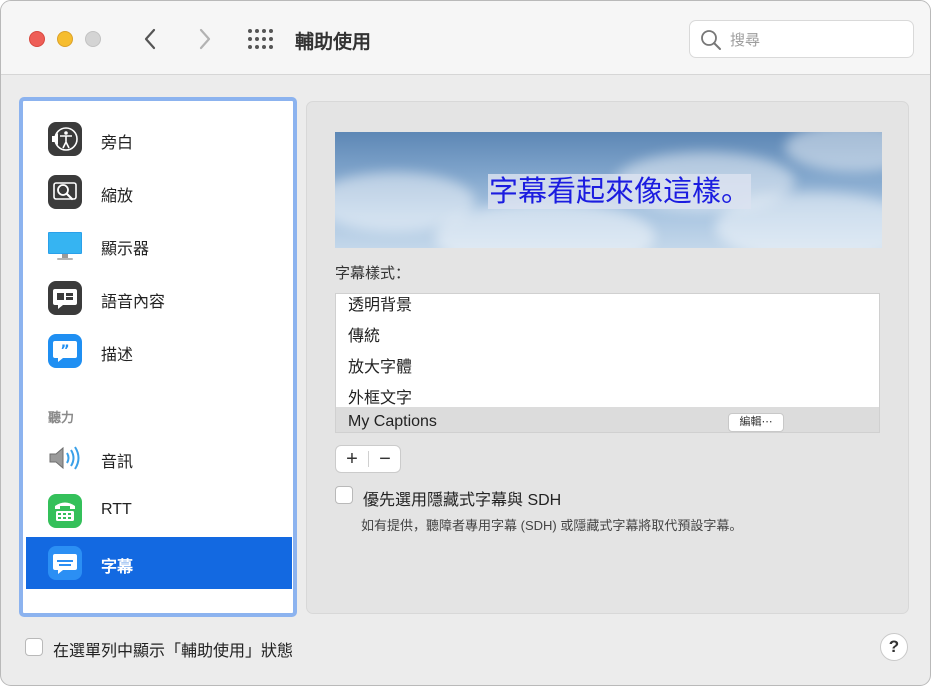  I want to click on list-item: 傳統, so click(607, 331).